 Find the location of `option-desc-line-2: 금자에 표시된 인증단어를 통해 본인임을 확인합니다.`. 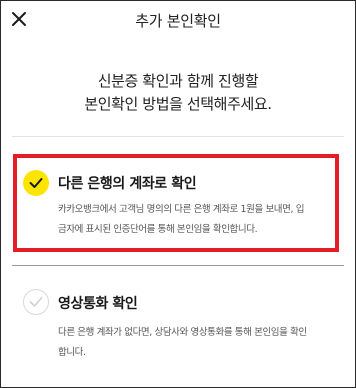

option-desc-line-2: 금자에 표시된 인증단어를 통해 본인임을 확인합니다. is located at coordinates (158, 229).